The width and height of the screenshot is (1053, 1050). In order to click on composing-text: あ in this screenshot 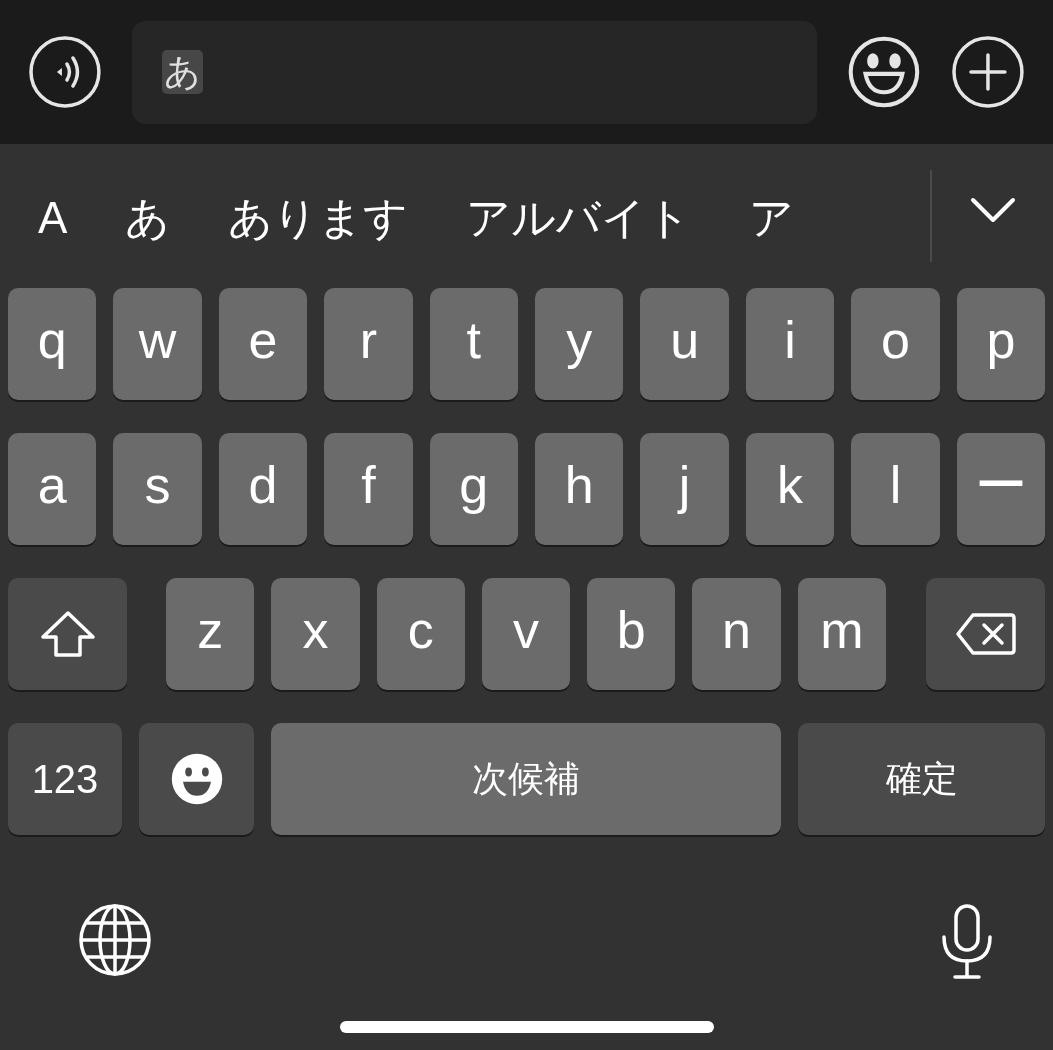, I will do `click(182, 72)`.